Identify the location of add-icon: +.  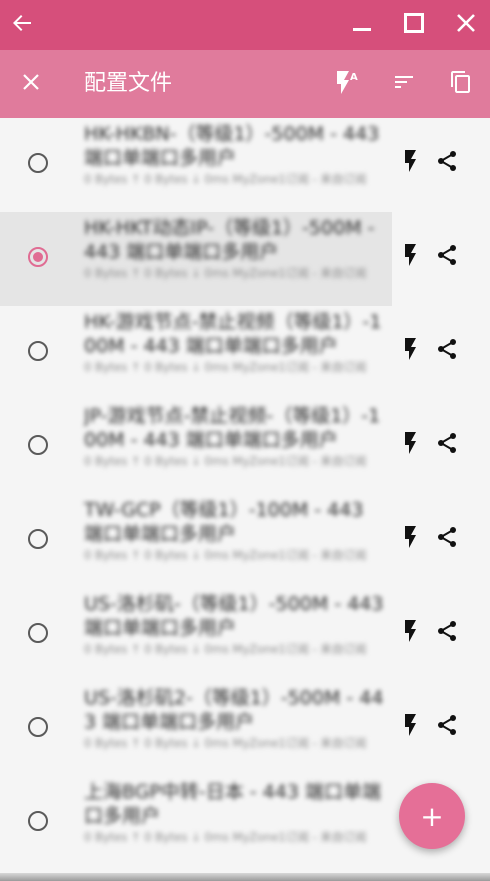
(432, 816).